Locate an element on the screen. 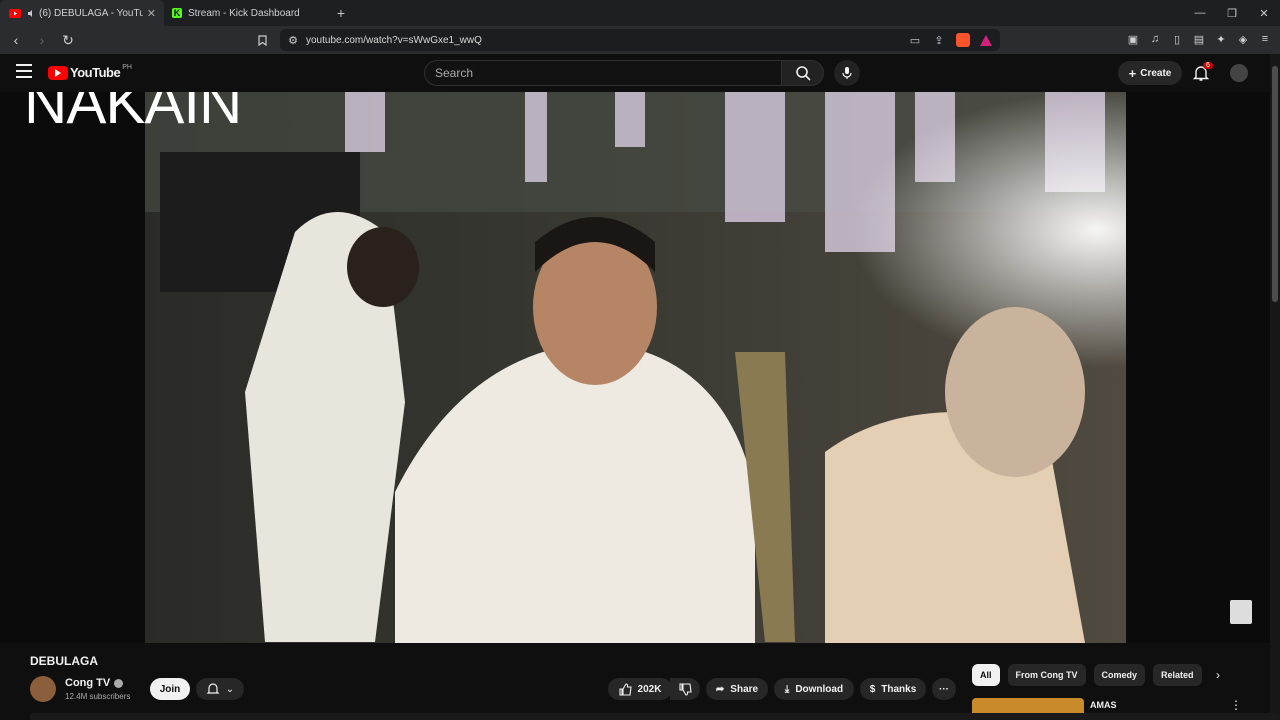  notification-count-badge: 6 is located at coordinates (1208, 65).